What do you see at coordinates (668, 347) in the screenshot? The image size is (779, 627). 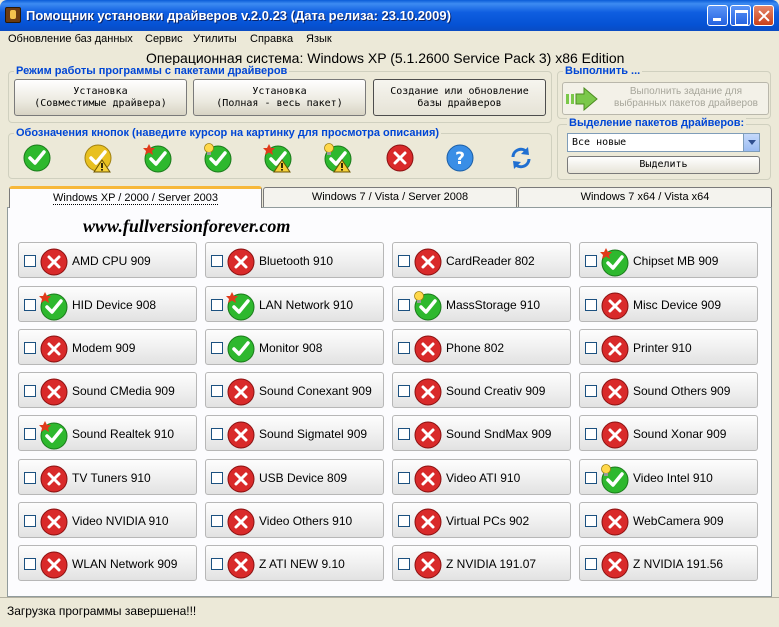 I see `package-button: Printer 910` at bounding box center [668, 347].